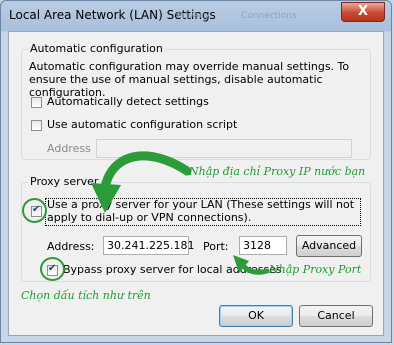 This screenshot has width=394, height=345. Describe the element at coordinates (86, 295) in the screenshot. I see `annotation-check-boxes: Chọn dấu tích như trên` at that location.